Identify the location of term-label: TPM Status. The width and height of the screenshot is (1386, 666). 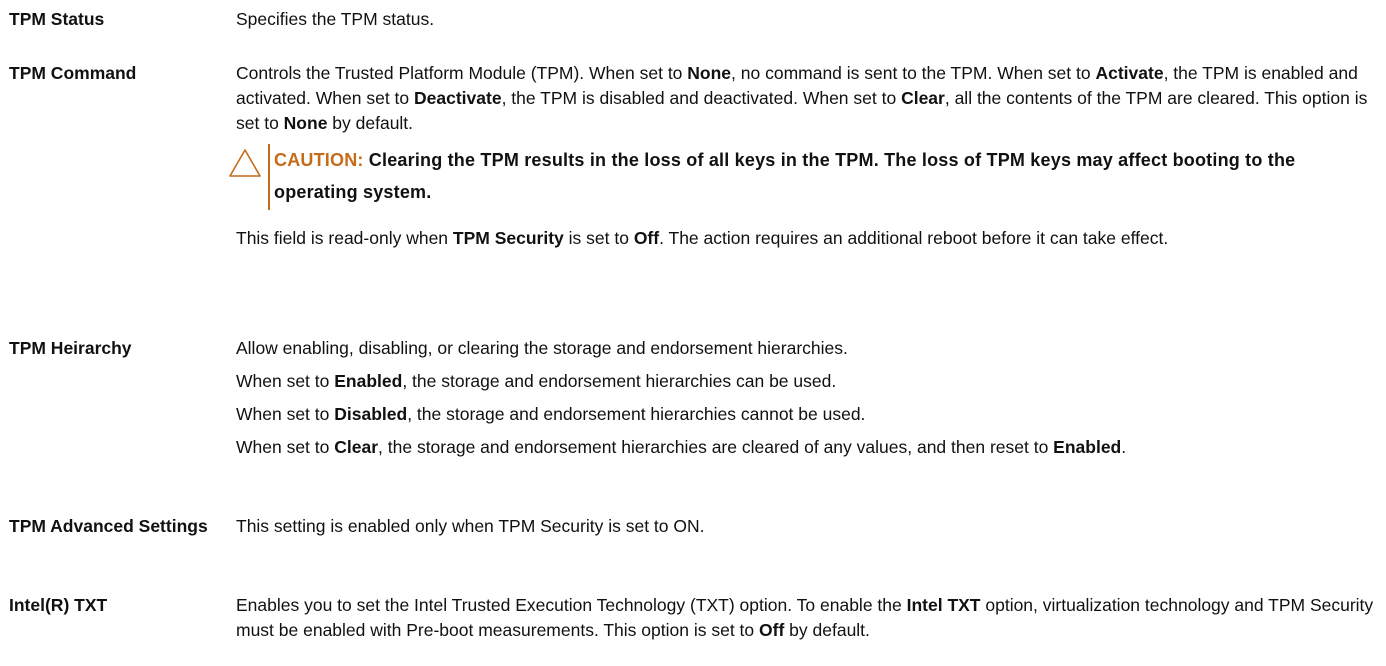
(57, 19).